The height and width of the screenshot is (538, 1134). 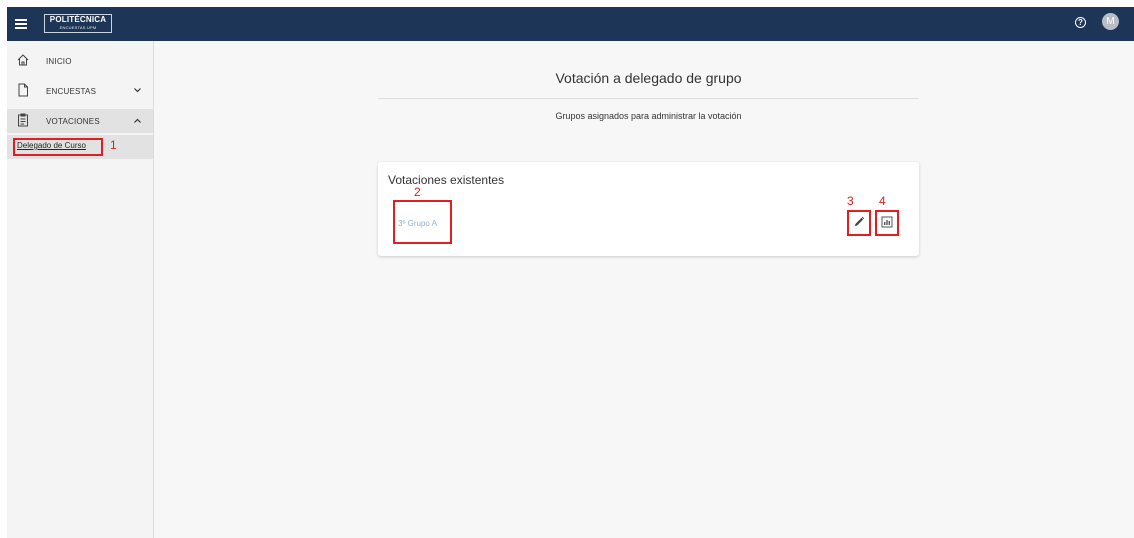 What do you see at coordinates (859, 222) in the screenshot?
I see `edit-icon` at bounding box center [859, 222].